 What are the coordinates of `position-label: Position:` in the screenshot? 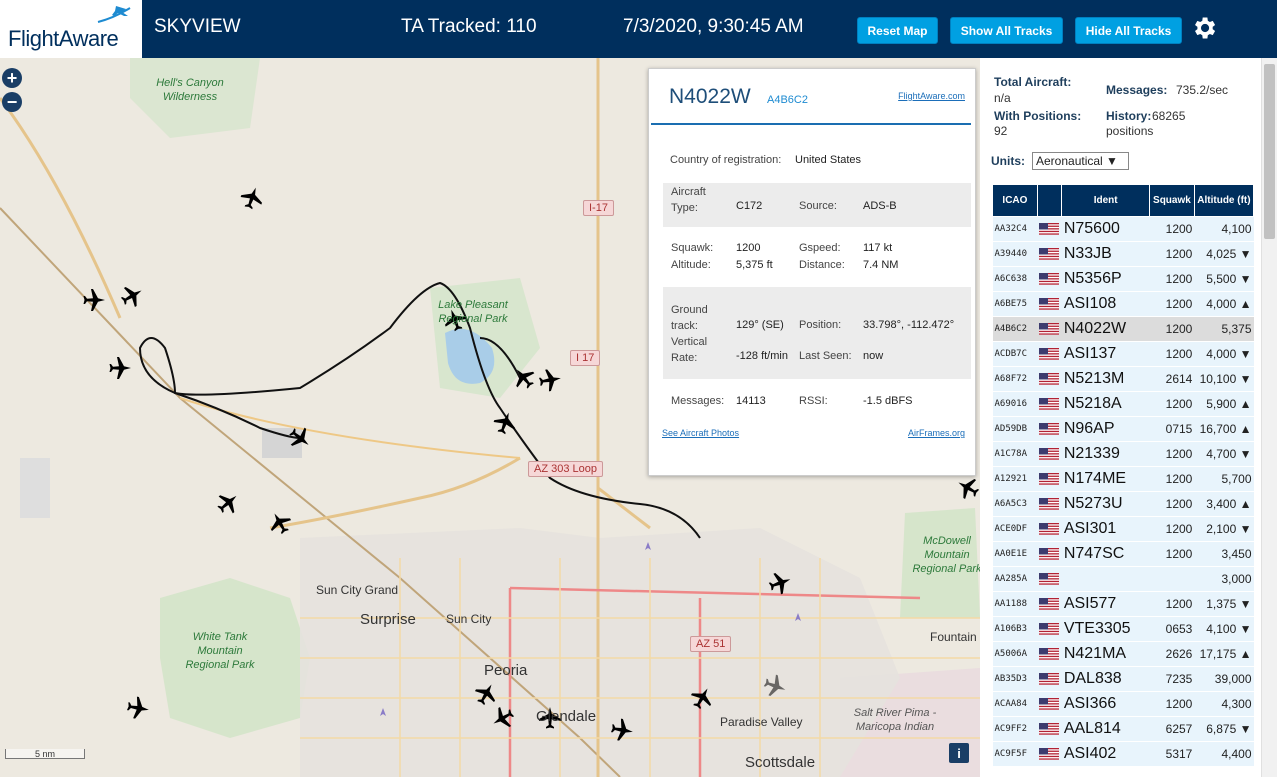 It's located at (820, 325).